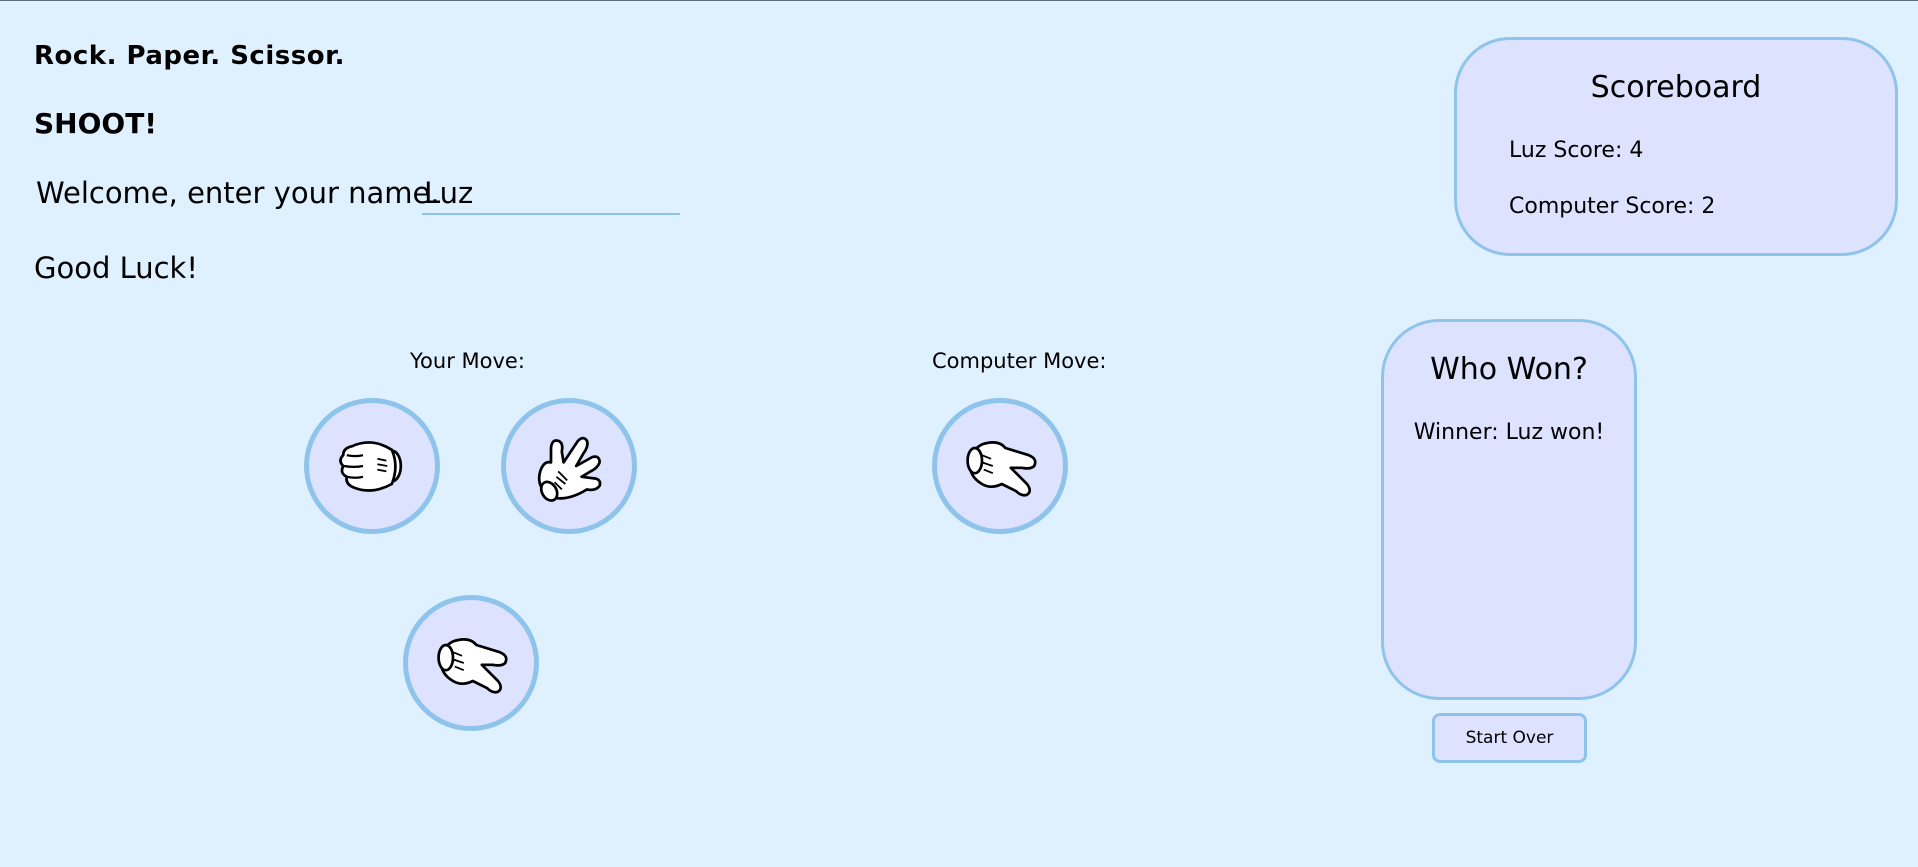  Describe the element at coordinates (190, 56) in the screenshot. I see `game-title: Rock. Paper. Scissor.` at that location.